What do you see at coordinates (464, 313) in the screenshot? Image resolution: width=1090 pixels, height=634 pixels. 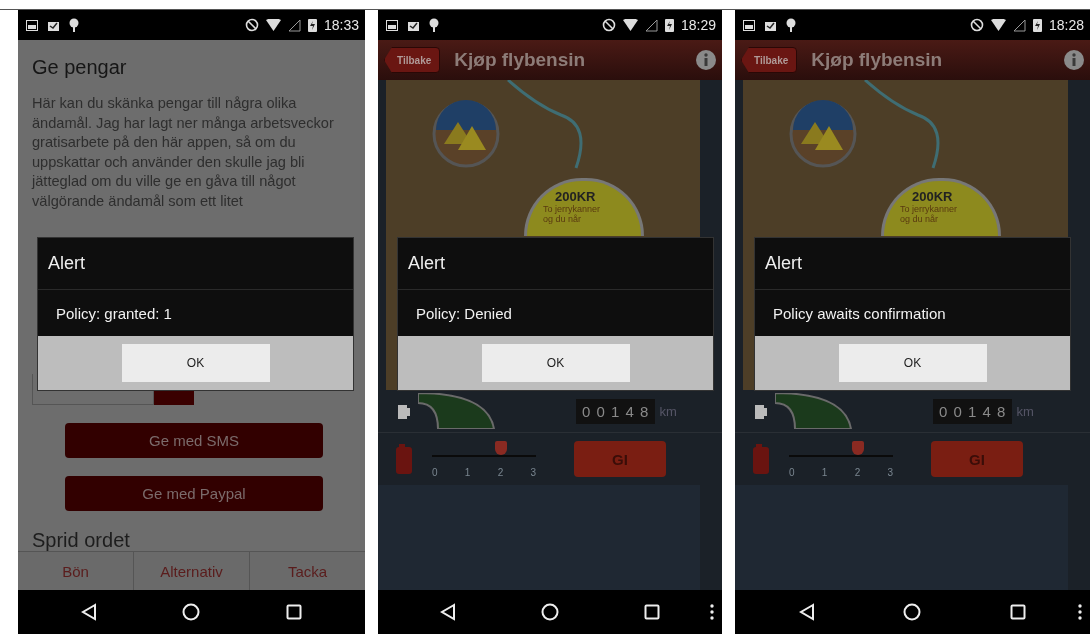 I see `dialog-message: Policy: Denied` at bounding box center [464, 313].